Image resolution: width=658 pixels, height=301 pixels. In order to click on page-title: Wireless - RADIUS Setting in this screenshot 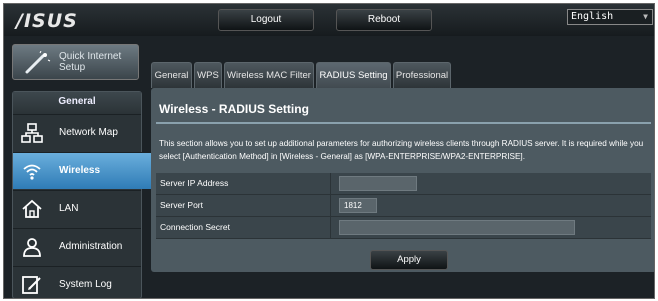, I will do `click(234, 109)`.